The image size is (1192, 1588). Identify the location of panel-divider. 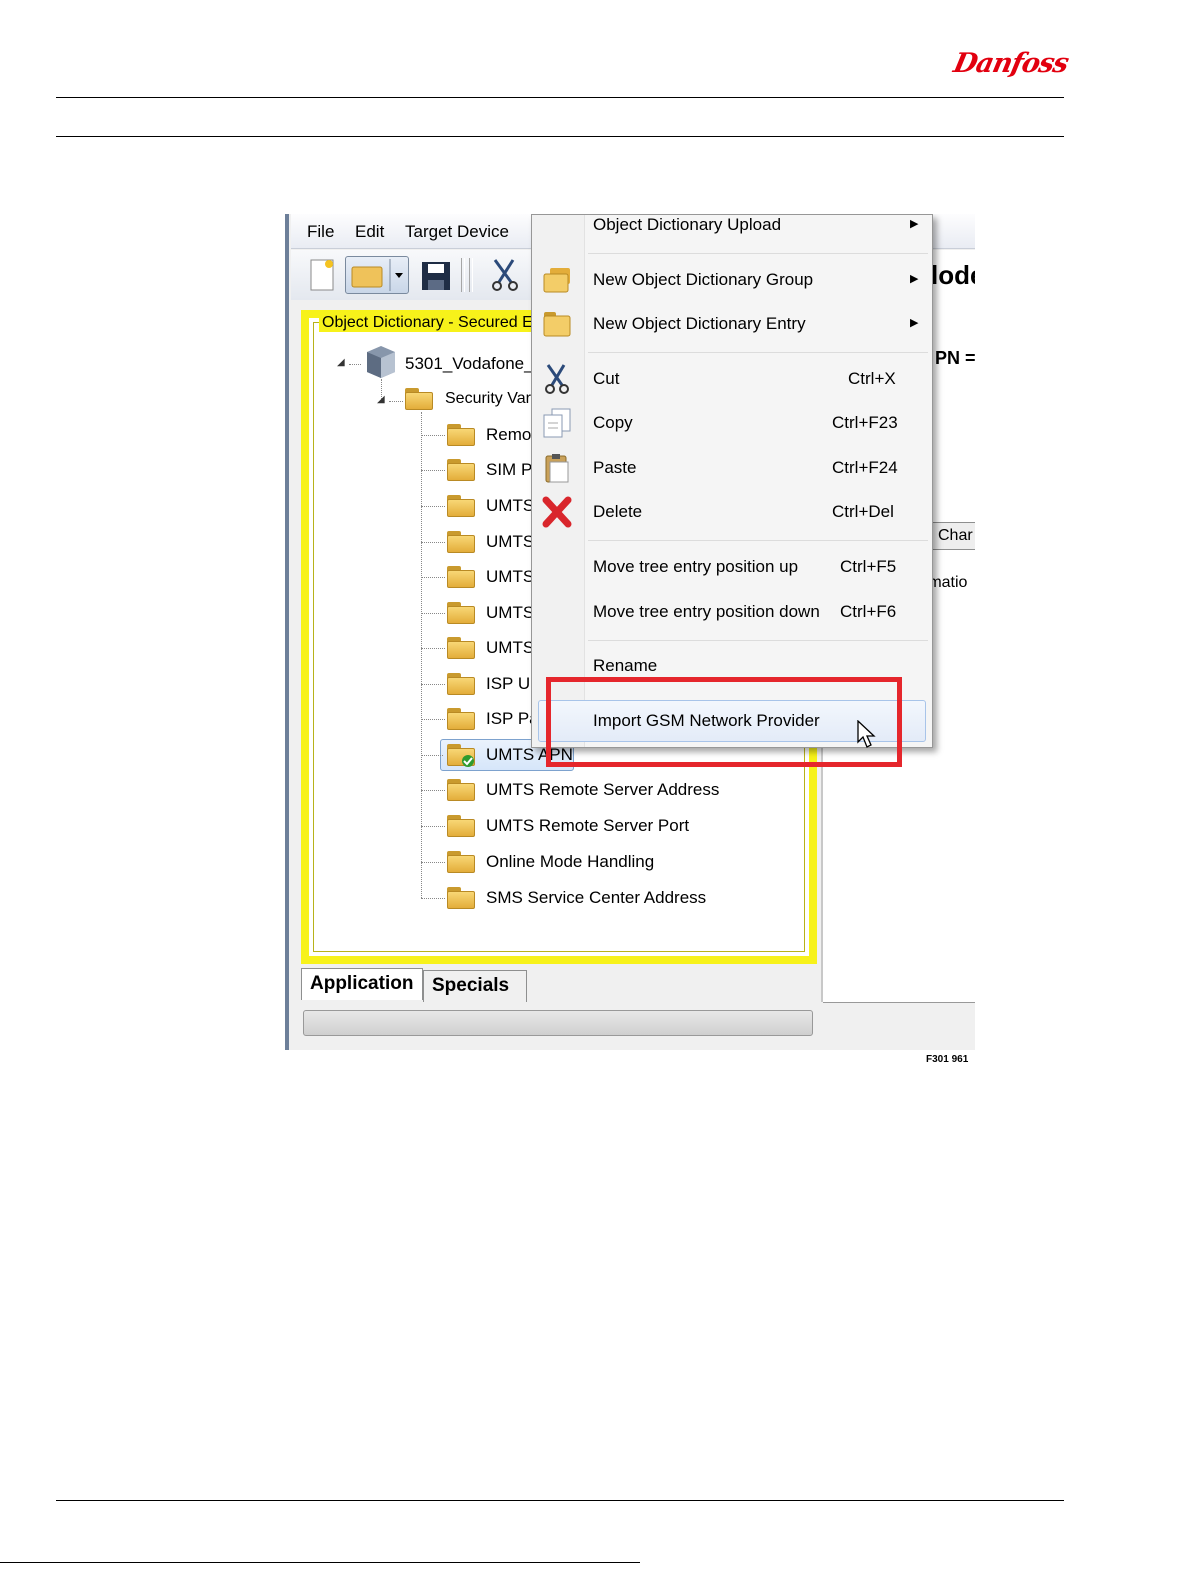
(899, 1002).